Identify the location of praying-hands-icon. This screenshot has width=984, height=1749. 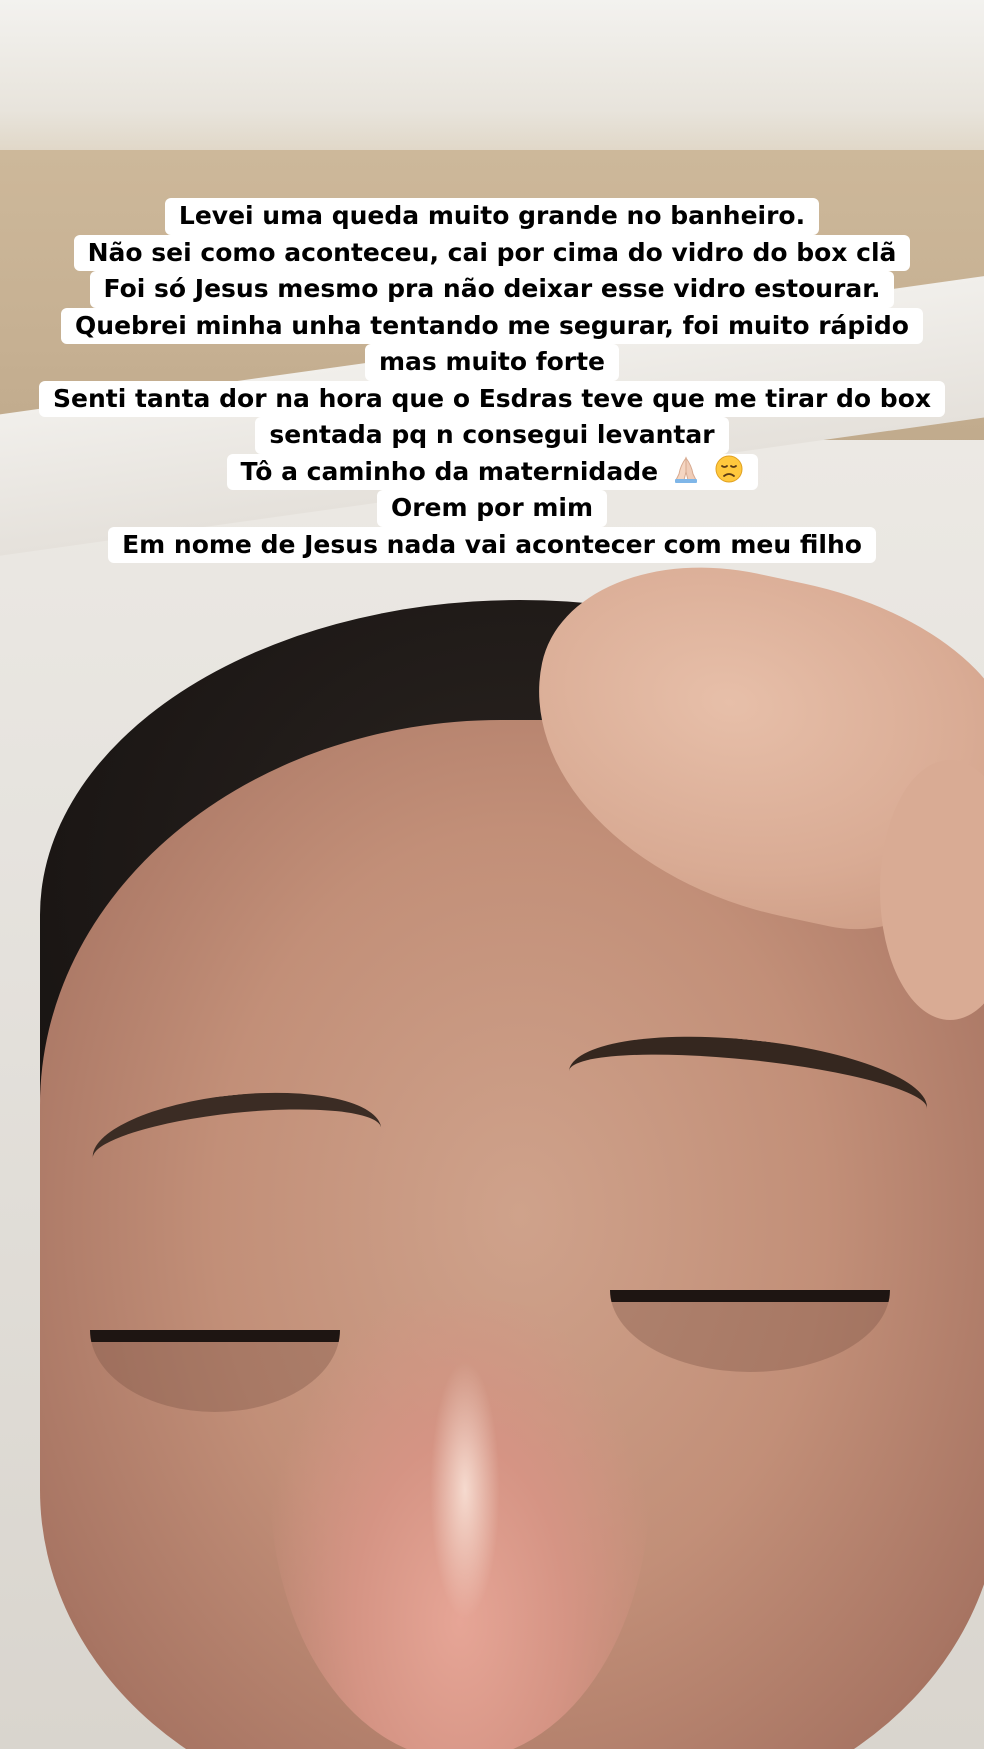
(685, 469).